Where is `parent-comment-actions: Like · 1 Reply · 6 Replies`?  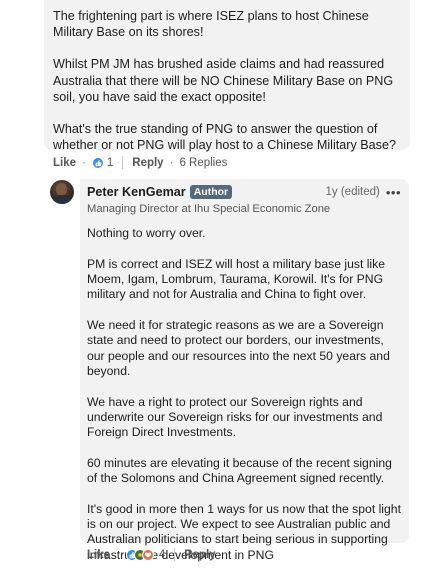 parent-comment-actions: Like · 1 Reply · 6 Replies is located at coordinates (140, 162).